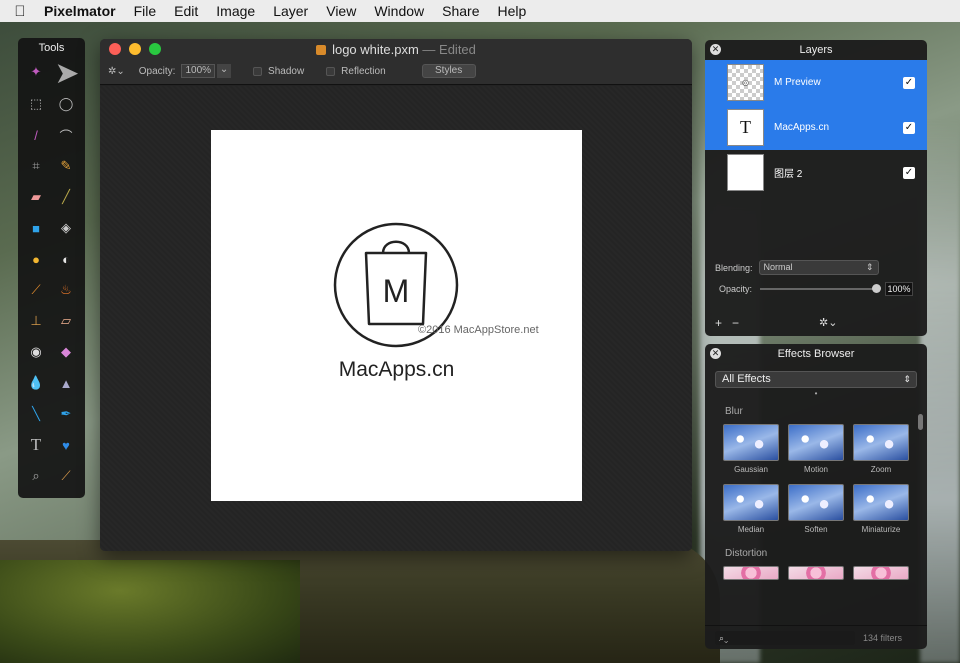 The image size is (960, 663). I want to click on layer-thumbnail: T, so click(745, 127).